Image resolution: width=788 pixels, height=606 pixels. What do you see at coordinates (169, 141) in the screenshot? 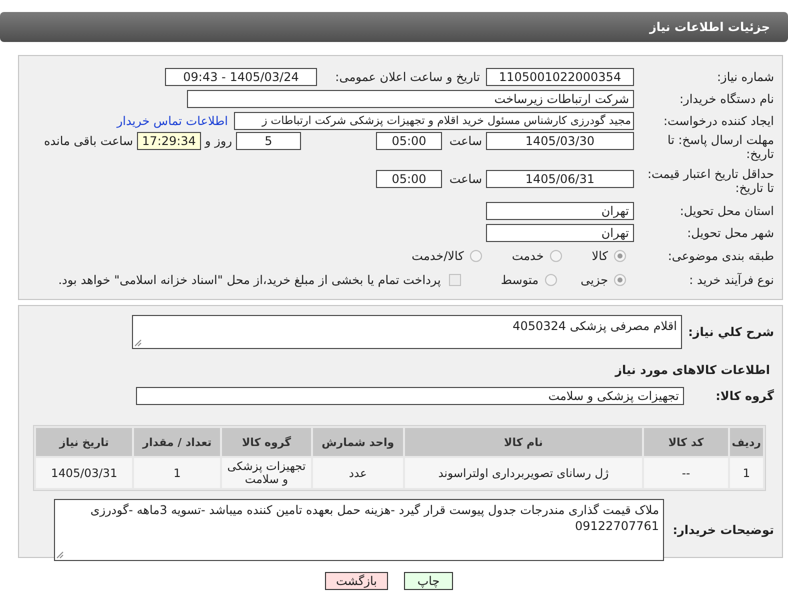
I see `countdown-field: 17:29:34` at bounding box center [169, 141].